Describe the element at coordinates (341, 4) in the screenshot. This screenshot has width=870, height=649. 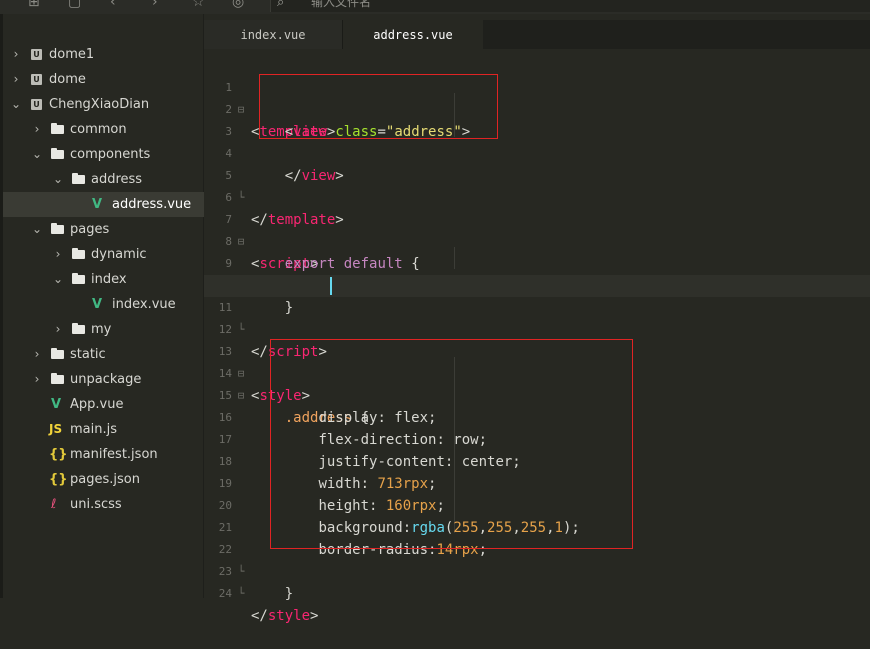
I see `search-placeholder: 输入文件名` at that location.